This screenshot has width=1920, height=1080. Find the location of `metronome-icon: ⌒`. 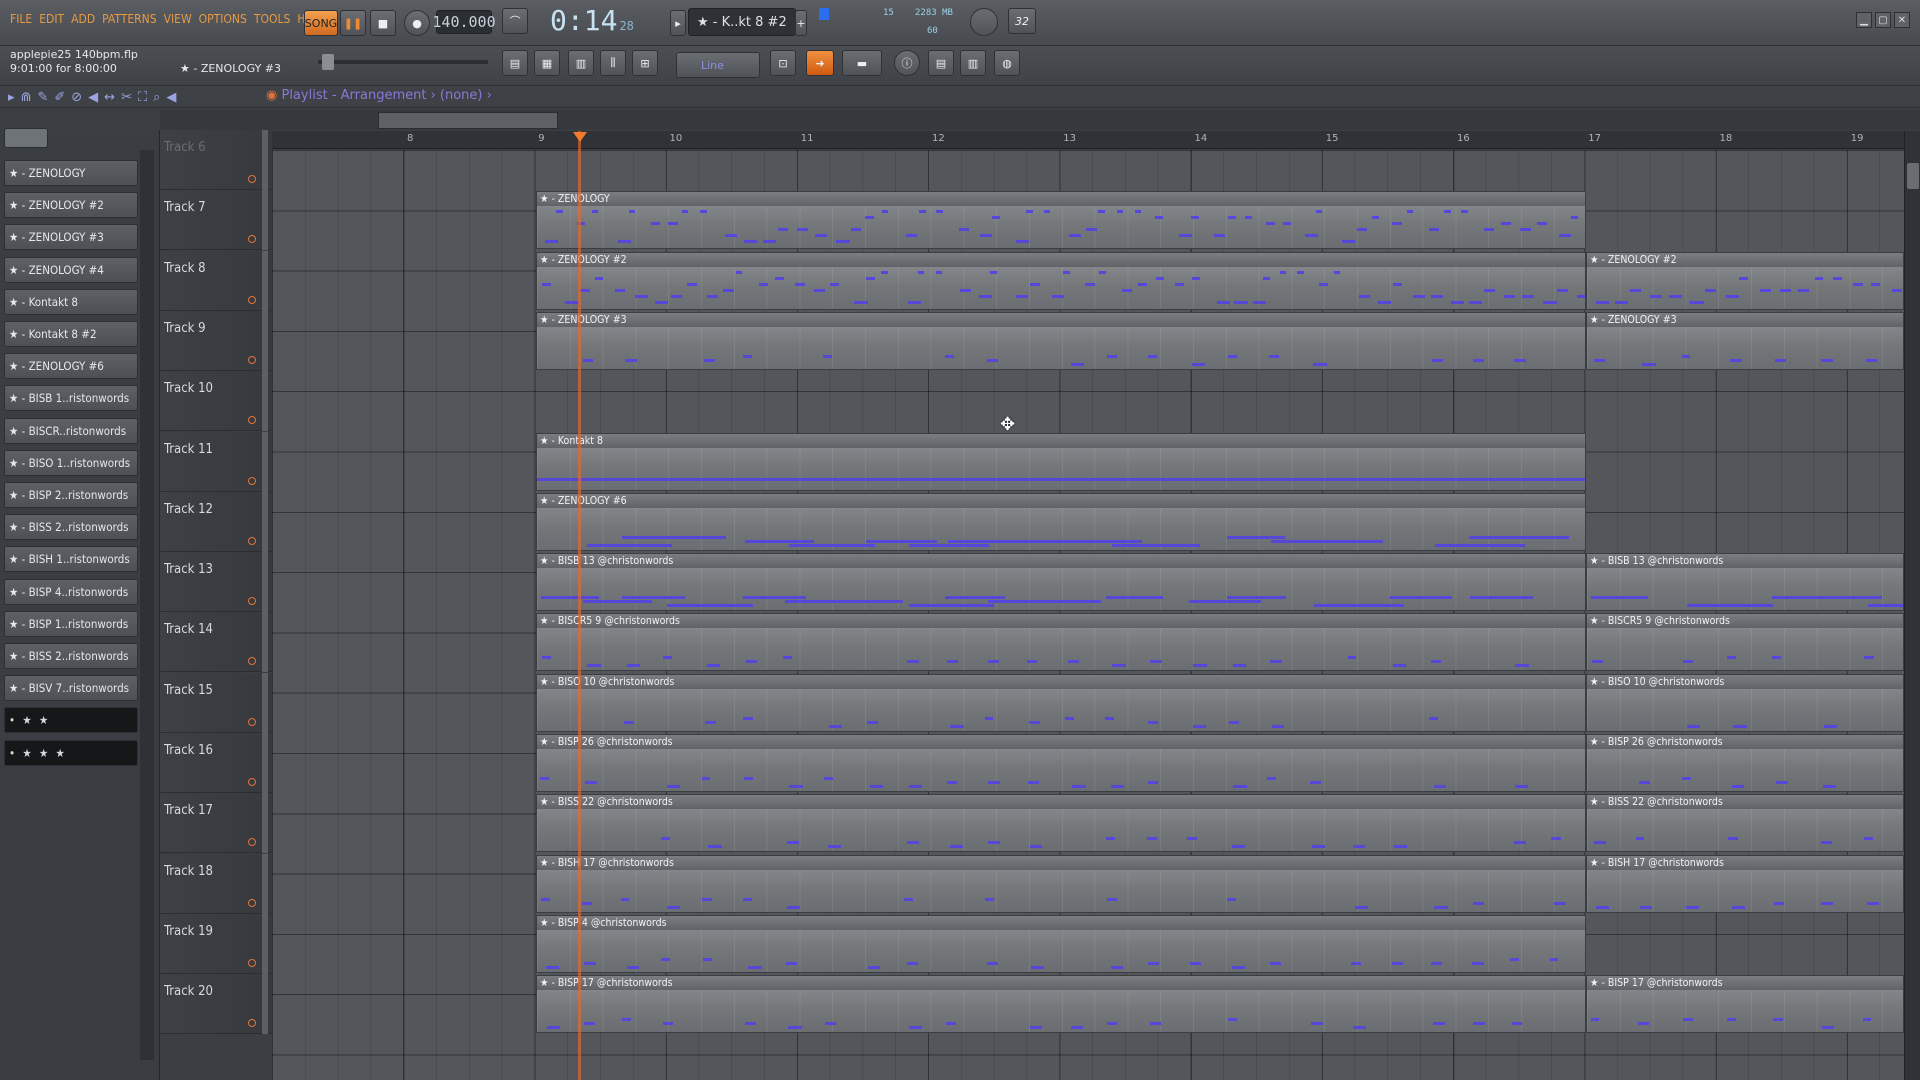

metronome-icon: ⌒ is located at coordinates (515, 21).